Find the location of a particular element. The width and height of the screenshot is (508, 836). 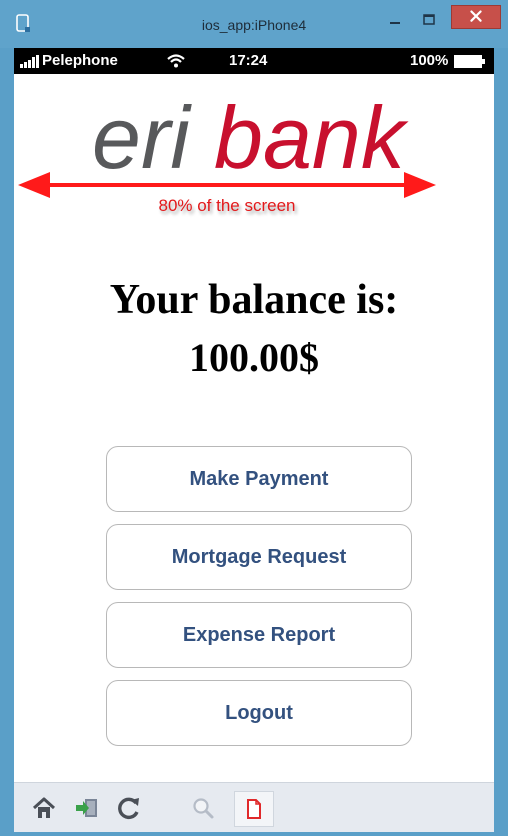

refresh-icon is located at coordinates (129, 808).